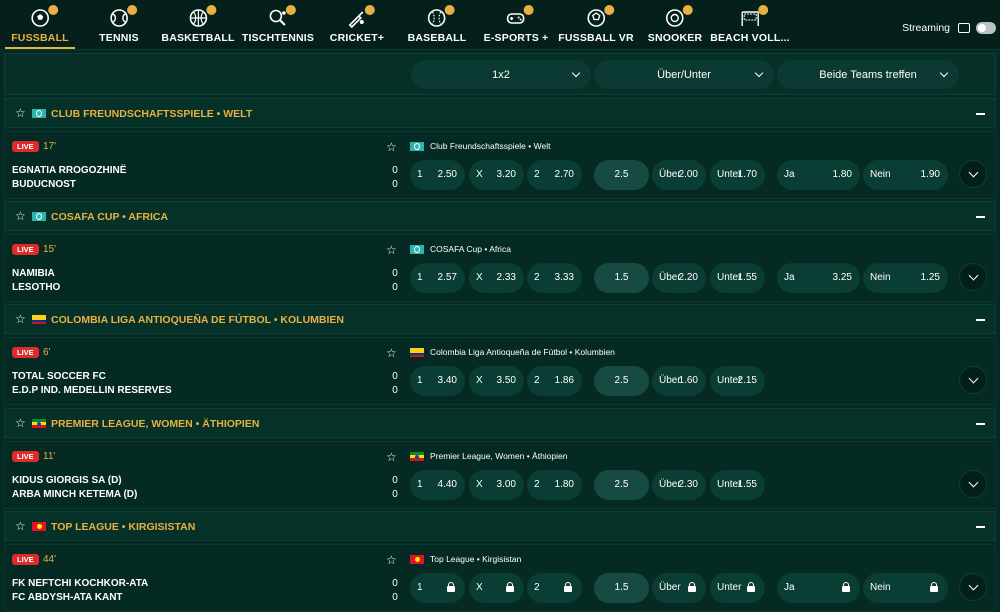 The height and width of the screenshot is (612, 1000). I want to click on odds-over: Über 1.60, so click(679, 381).